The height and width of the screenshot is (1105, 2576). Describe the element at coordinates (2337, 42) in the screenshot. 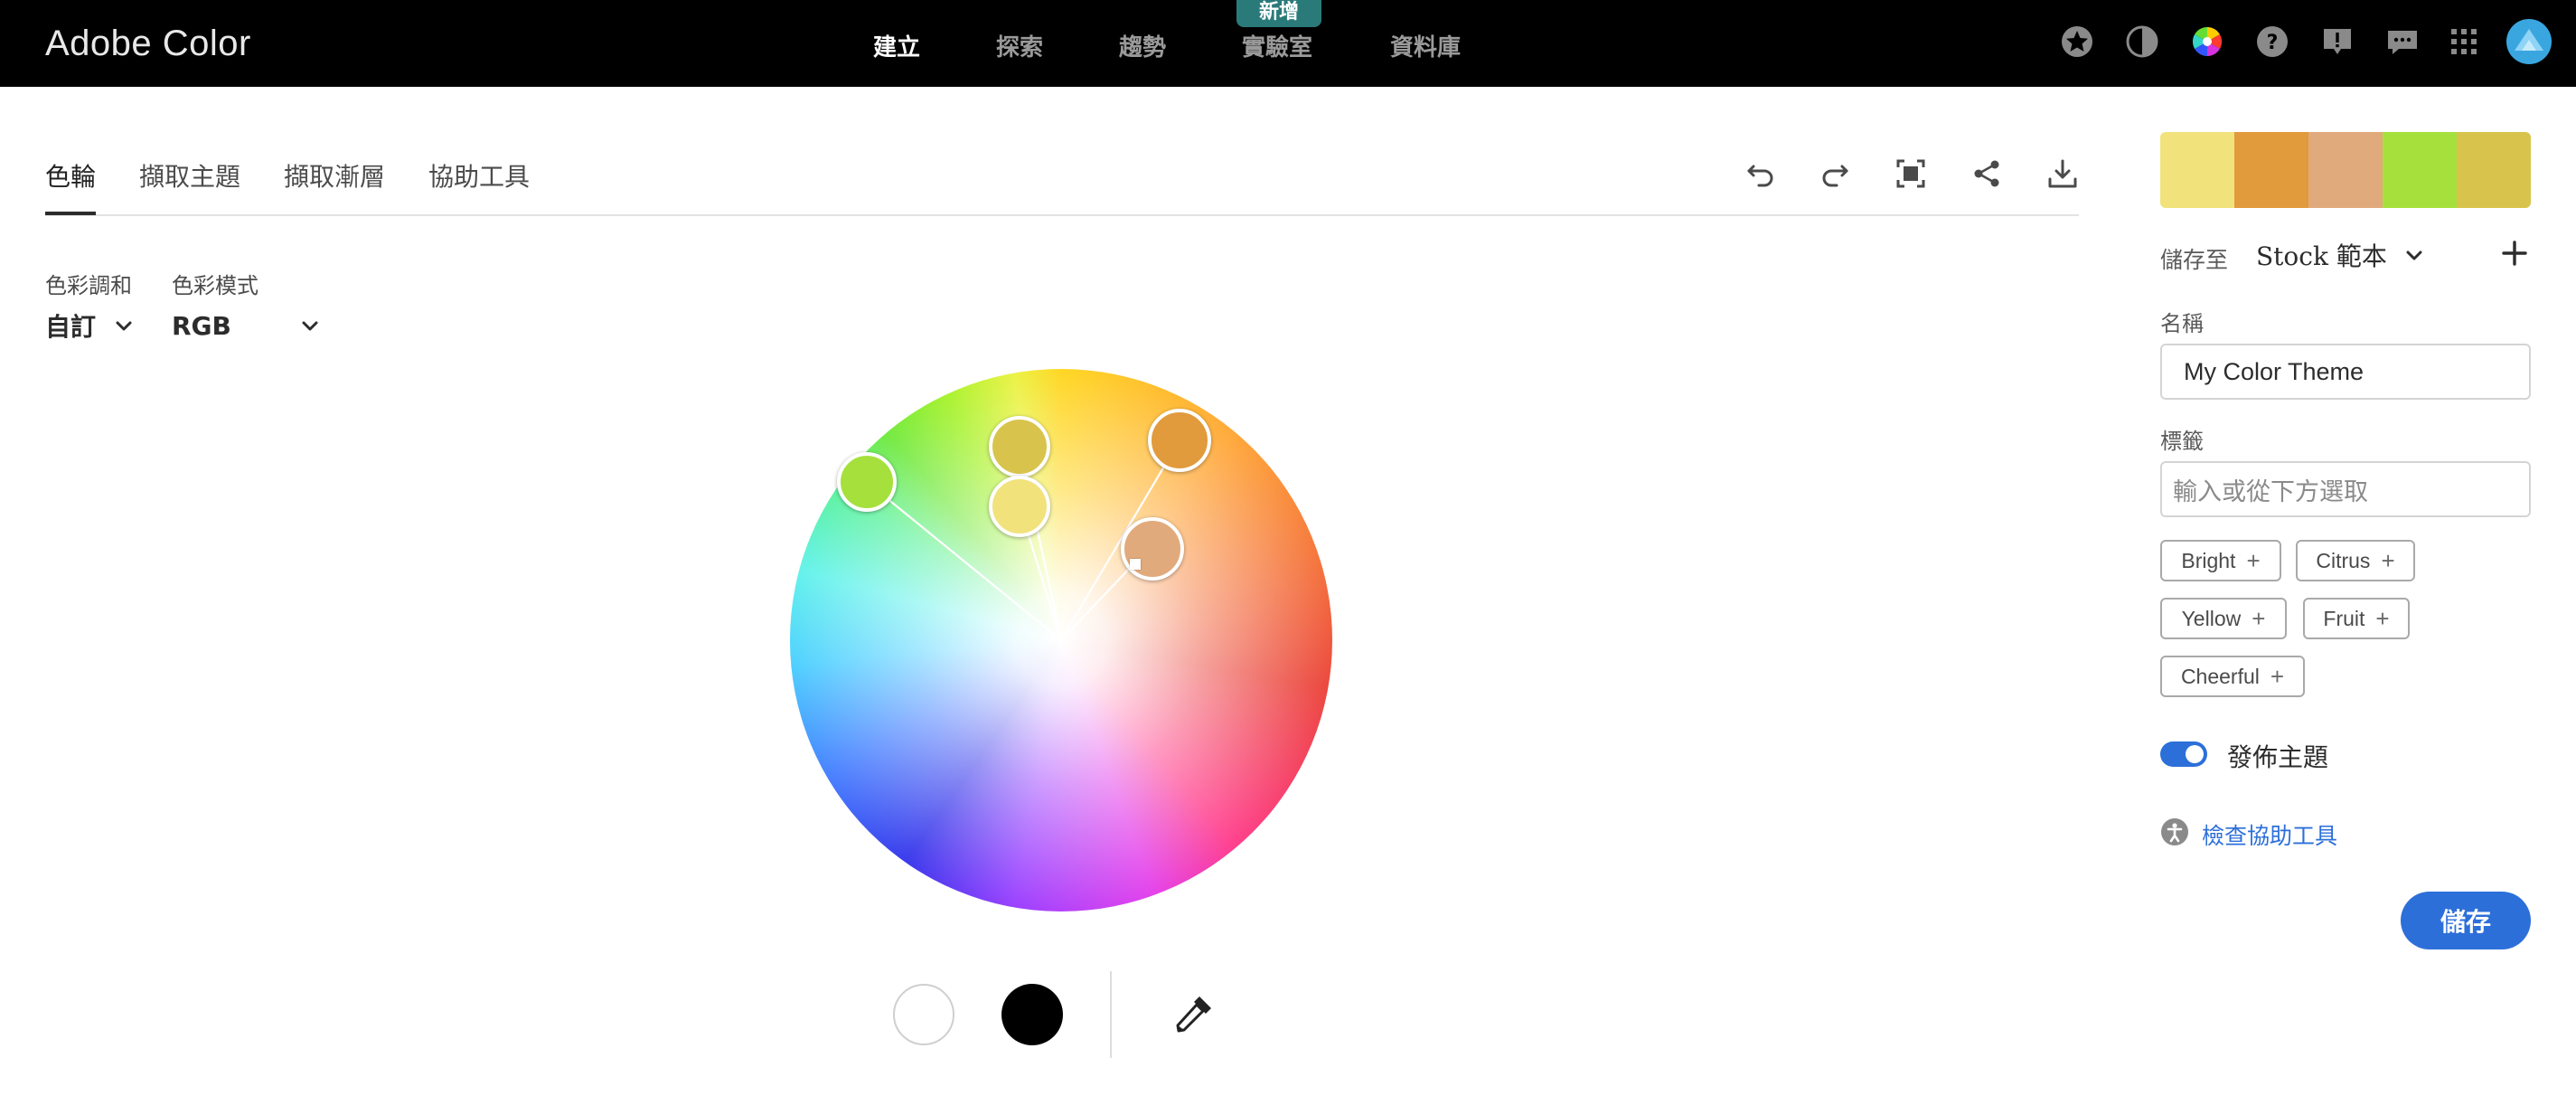

I see `alert-icon` at that location.